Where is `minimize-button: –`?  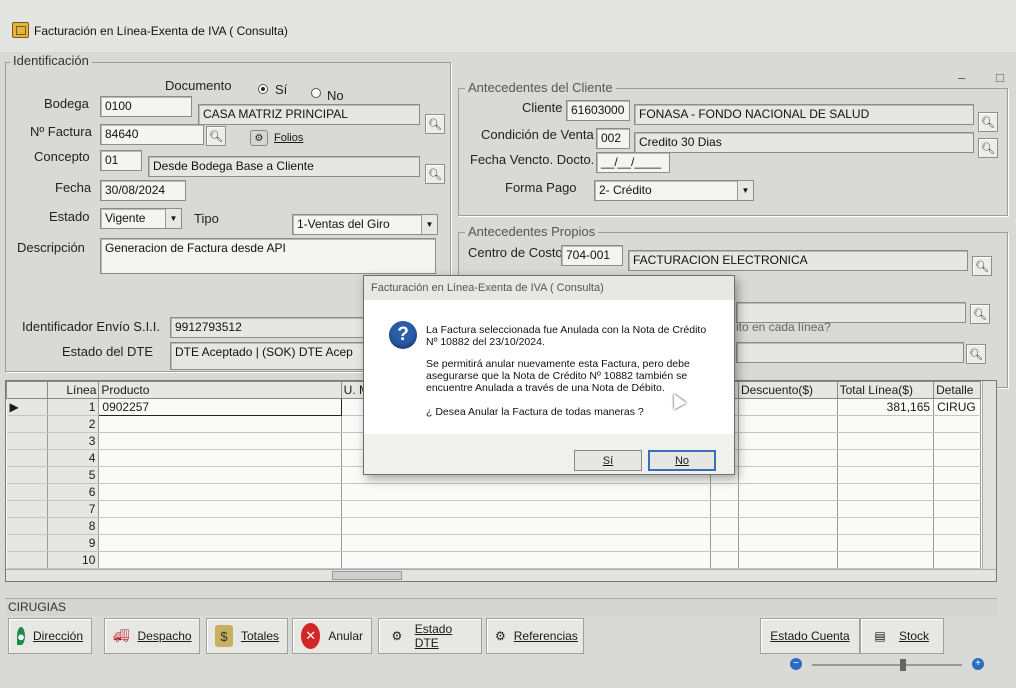
minimize-button: – is located at coordinates (961, 77).